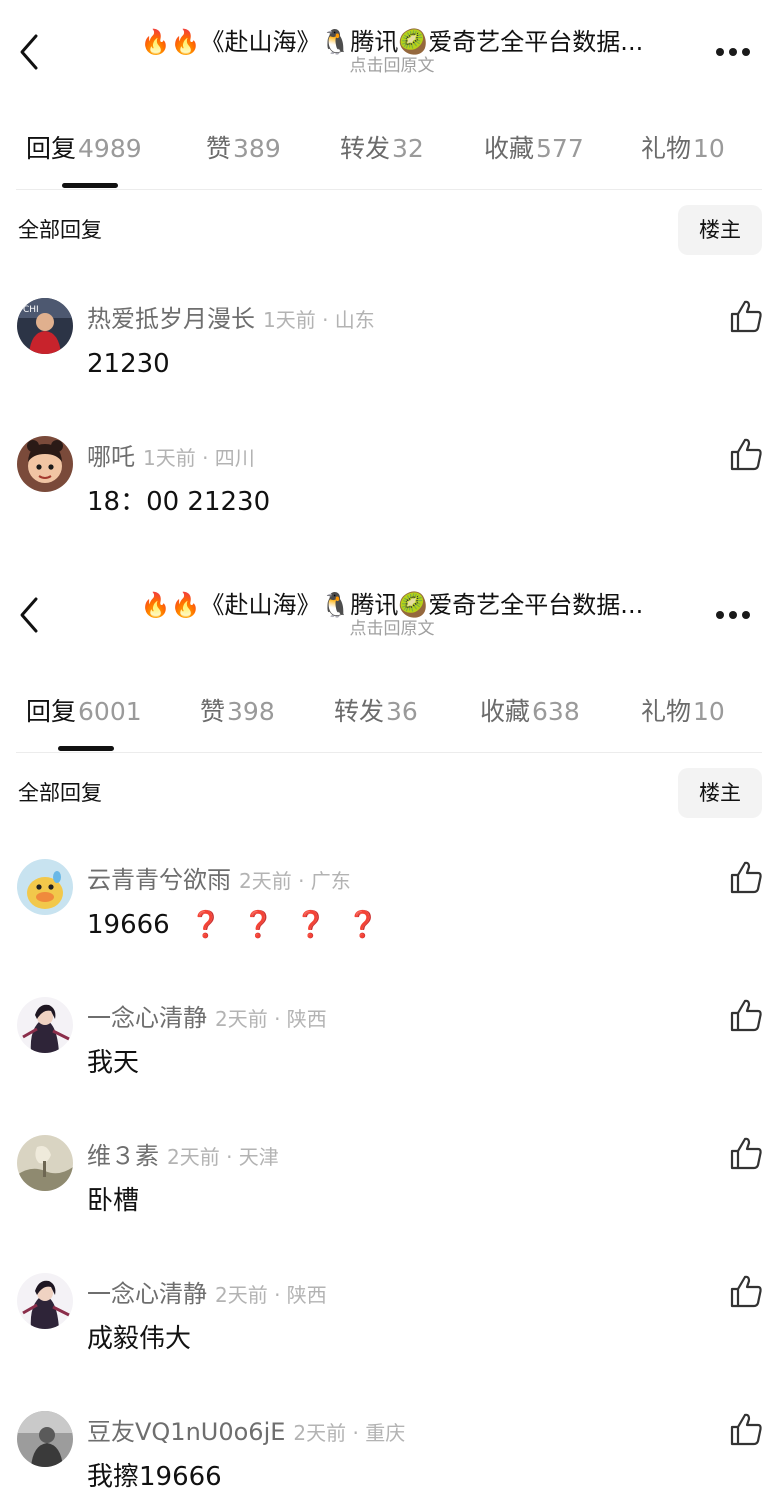 Image resolution: width=776 pixels, height=1506 pixels. Describe the element at coordinates (233, 925) in the screenshot. I see `comment-text: 19666 ❓ ❓ ❓ ❓` at that location.